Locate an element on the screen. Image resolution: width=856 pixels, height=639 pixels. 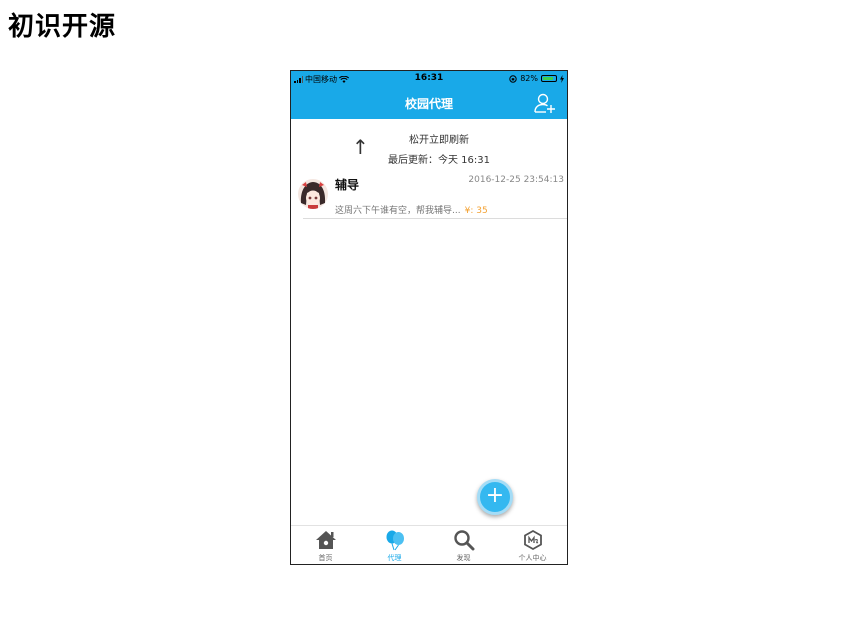
item-price: ¥: 35 is located at coordinates (476, 211).